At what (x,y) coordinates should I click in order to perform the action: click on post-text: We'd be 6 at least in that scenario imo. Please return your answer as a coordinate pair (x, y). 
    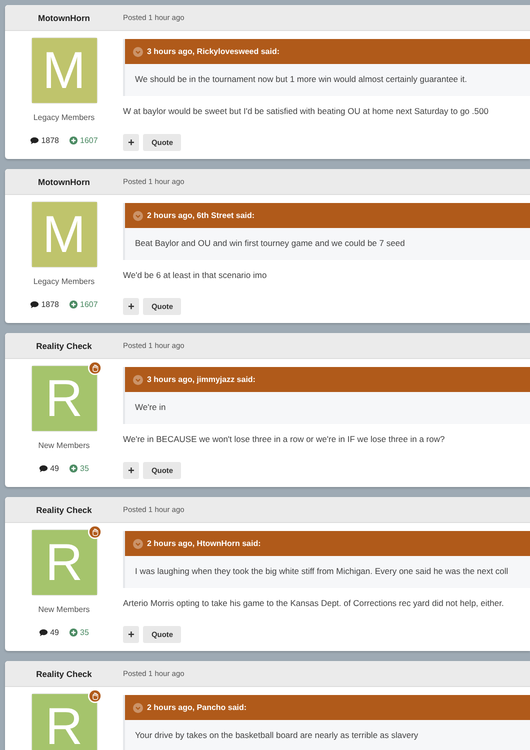
    Looking at the image, I should click on (195, 275).